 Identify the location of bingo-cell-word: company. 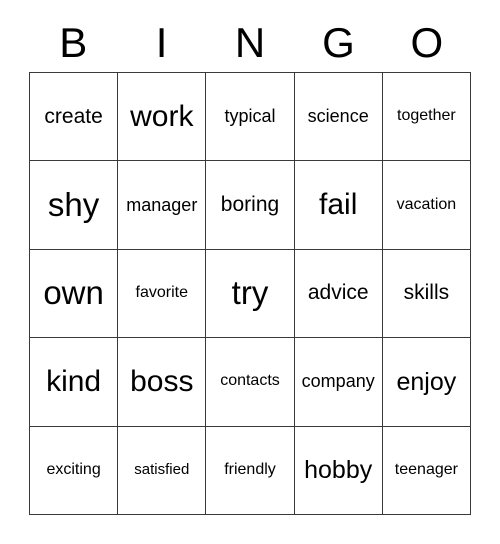
(338, 381).